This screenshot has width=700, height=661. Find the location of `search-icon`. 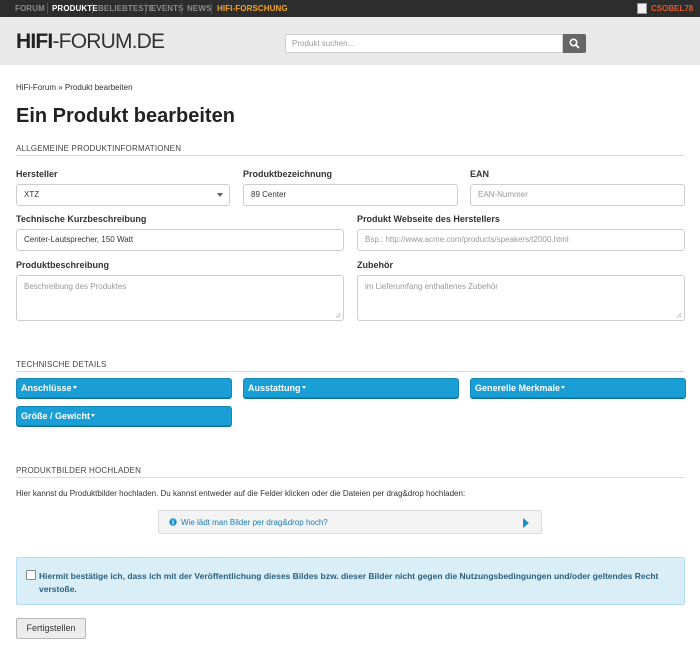

search-icon is located at coordinates (574, 43).